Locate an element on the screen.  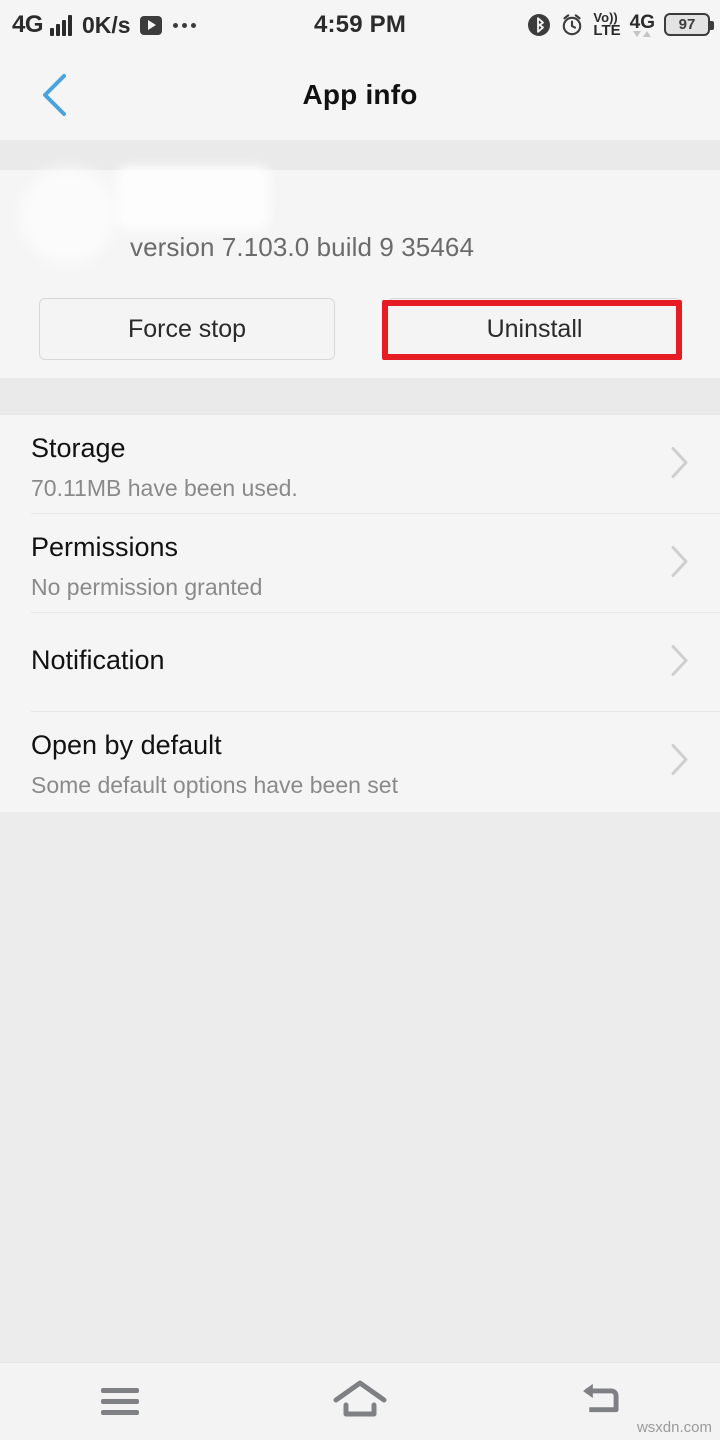
action-buttons-row: Force stop Uninstall is located at coordinates (360, 329).